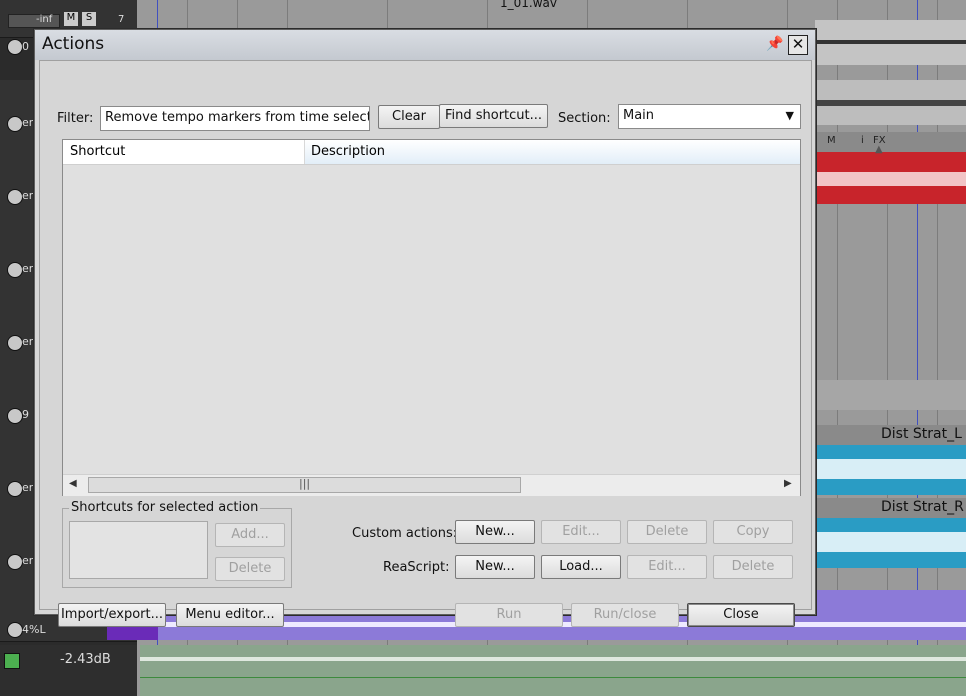 The height and width of the screenshot is (696, 966). What do you see at coordinates (73, 44) in the screenshot?
I see `dialog-title: Actions` at bounding box center [73, 44].